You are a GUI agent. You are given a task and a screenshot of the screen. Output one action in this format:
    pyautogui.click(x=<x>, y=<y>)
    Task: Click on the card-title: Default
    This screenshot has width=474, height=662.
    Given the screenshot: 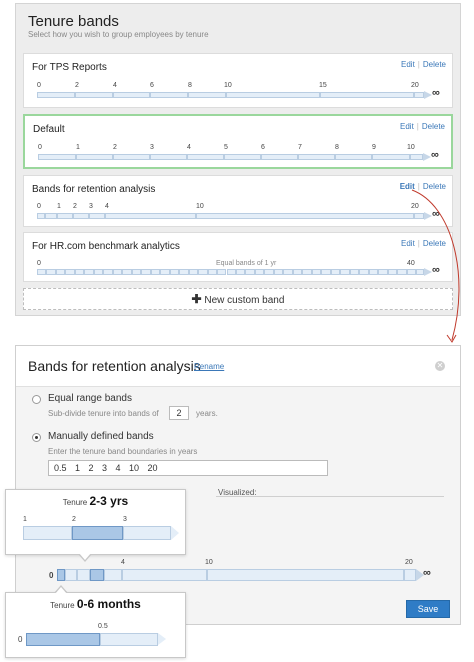 What is the action you would take?
    pyautogui.click(x=49, y=129)
    